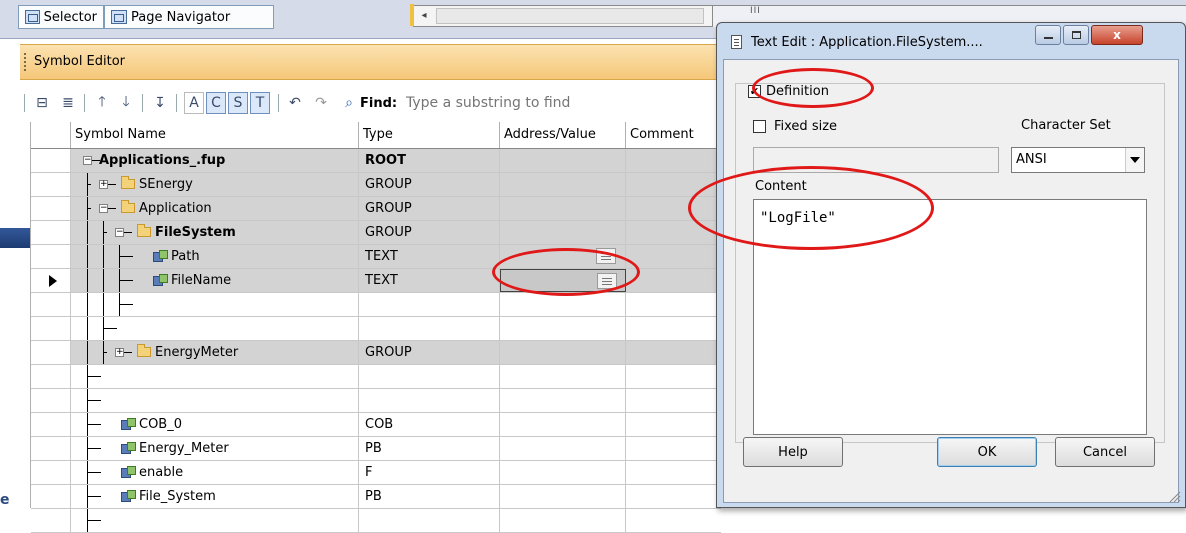  Describe the element at coordinates (563, 135) in the screenshot. I see `column-address-value: Address/Value` at that location.